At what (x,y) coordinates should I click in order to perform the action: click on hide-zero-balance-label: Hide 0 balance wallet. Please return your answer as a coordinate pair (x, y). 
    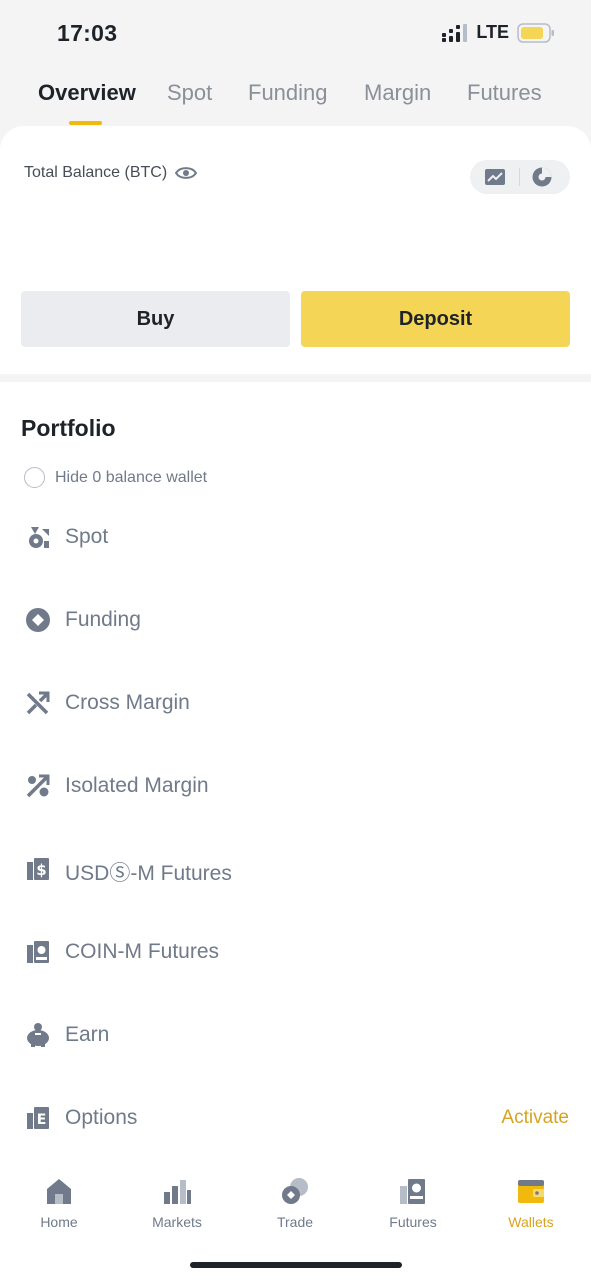
    Looking at the image, I should click on (131, 477).